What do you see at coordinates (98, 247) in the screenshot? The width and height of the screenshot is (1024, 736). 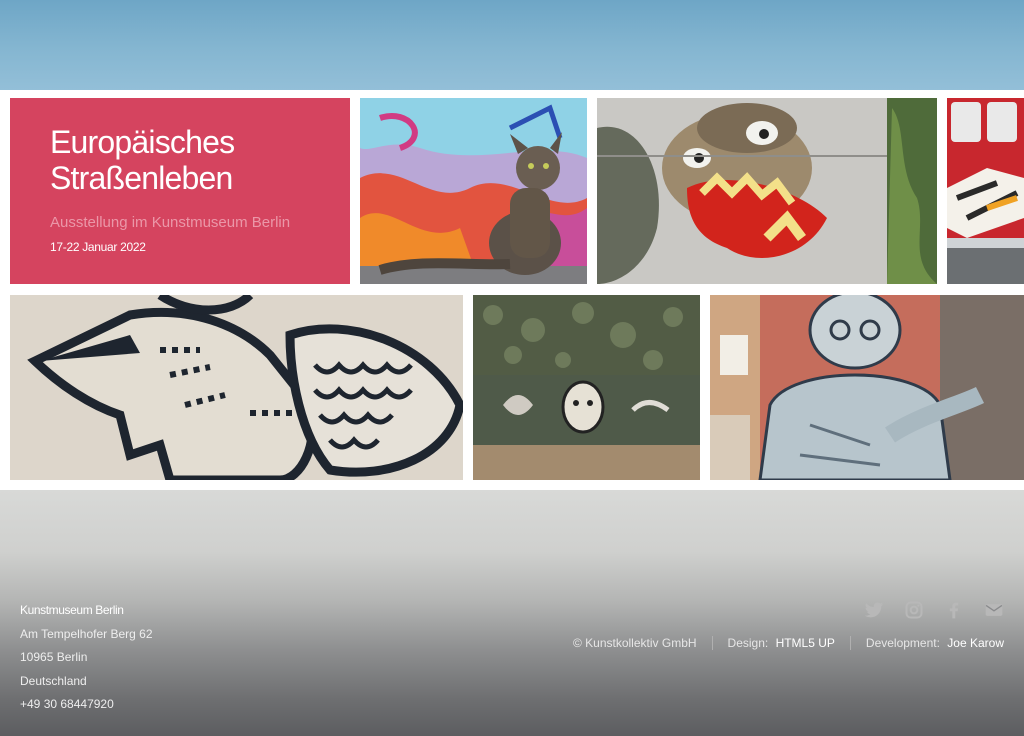 I see `exhibition-date: 17-22 Januar 2022` at bounding box center [98, 247].